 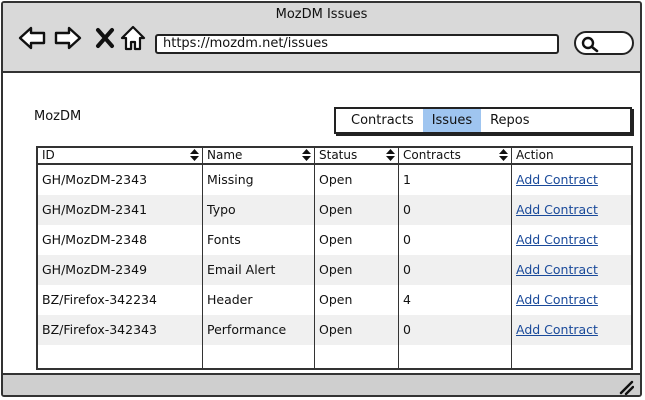 I want to click on column-header-contracts: Contracts, so click(x=455, y=155).